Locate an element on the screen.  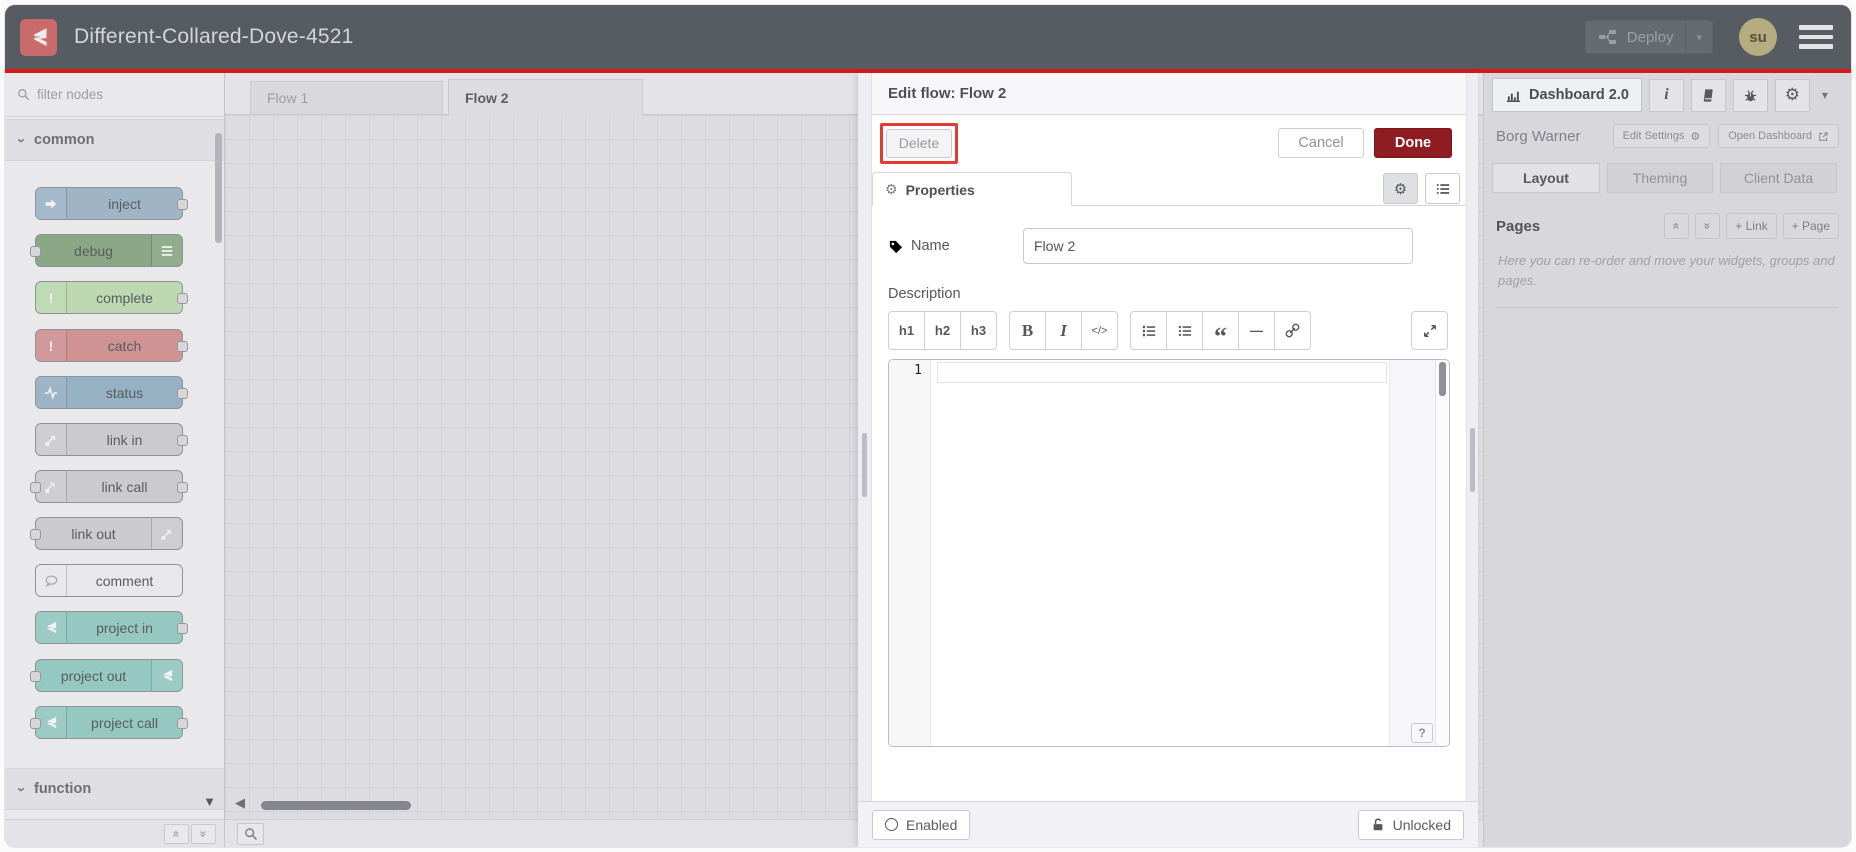
debug-tab-button is located at coordinates (1750, 95).